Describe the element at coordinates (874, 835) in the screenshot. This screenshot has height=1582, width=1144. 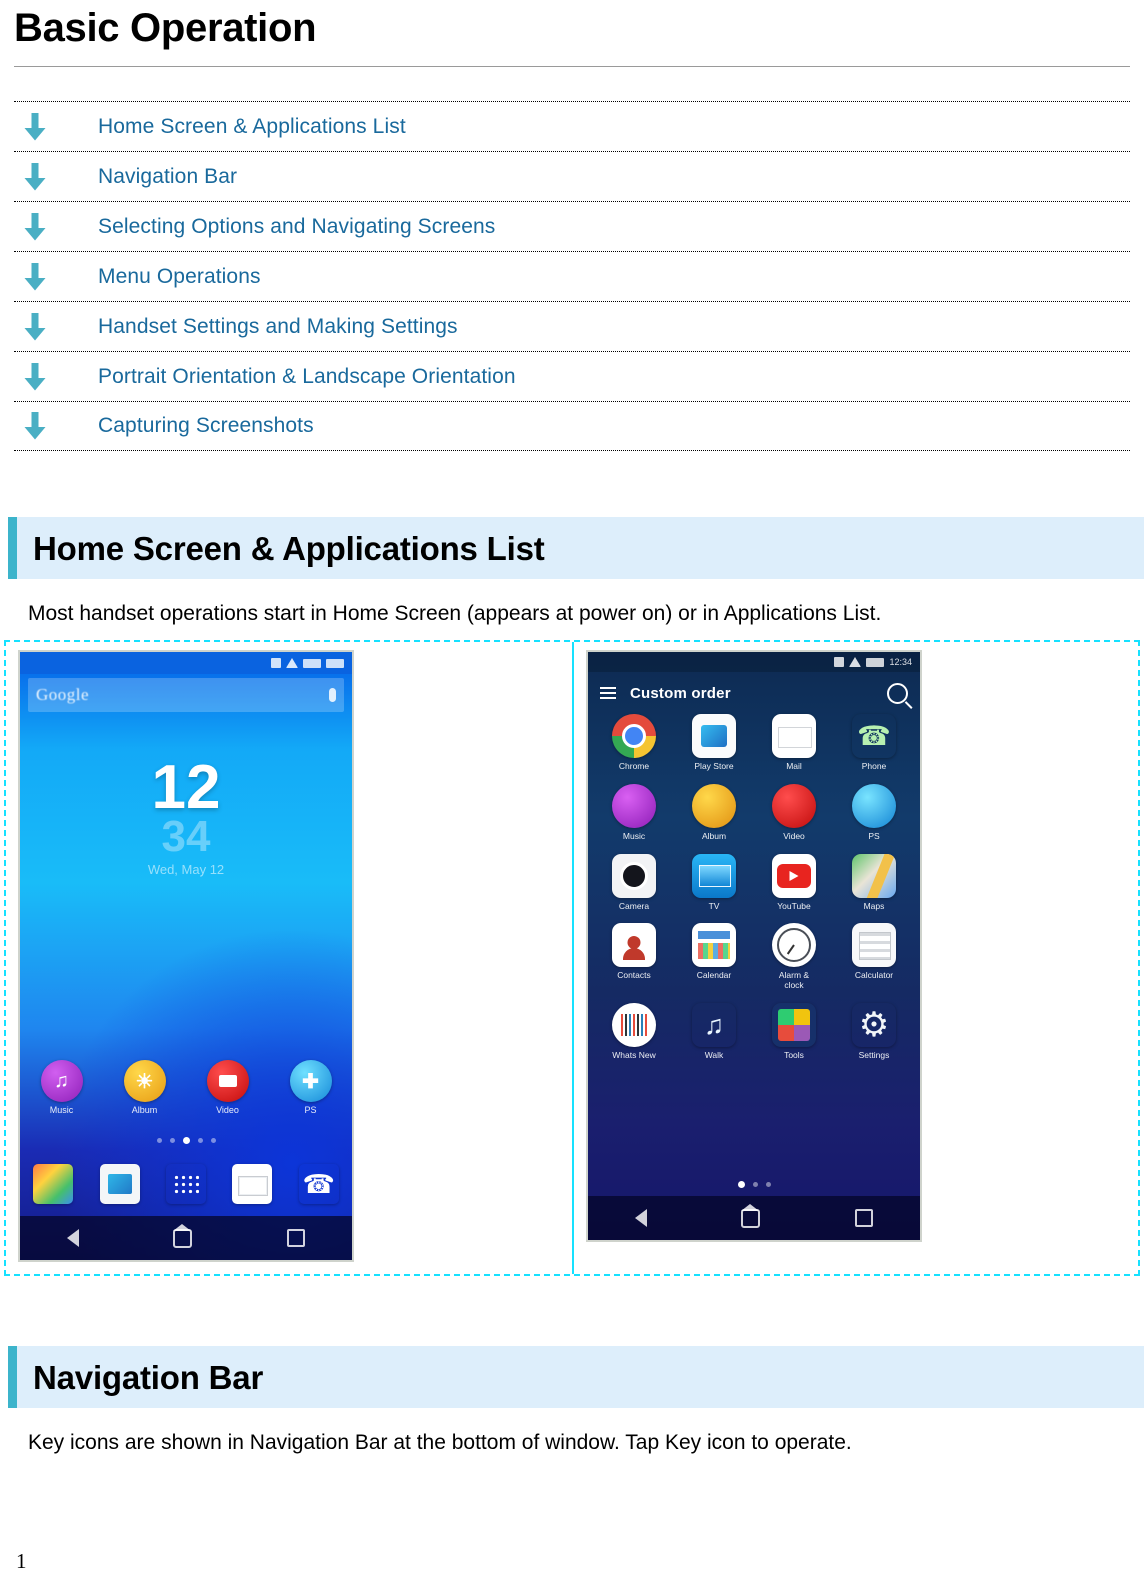
I see `app-label: PS` at that location.